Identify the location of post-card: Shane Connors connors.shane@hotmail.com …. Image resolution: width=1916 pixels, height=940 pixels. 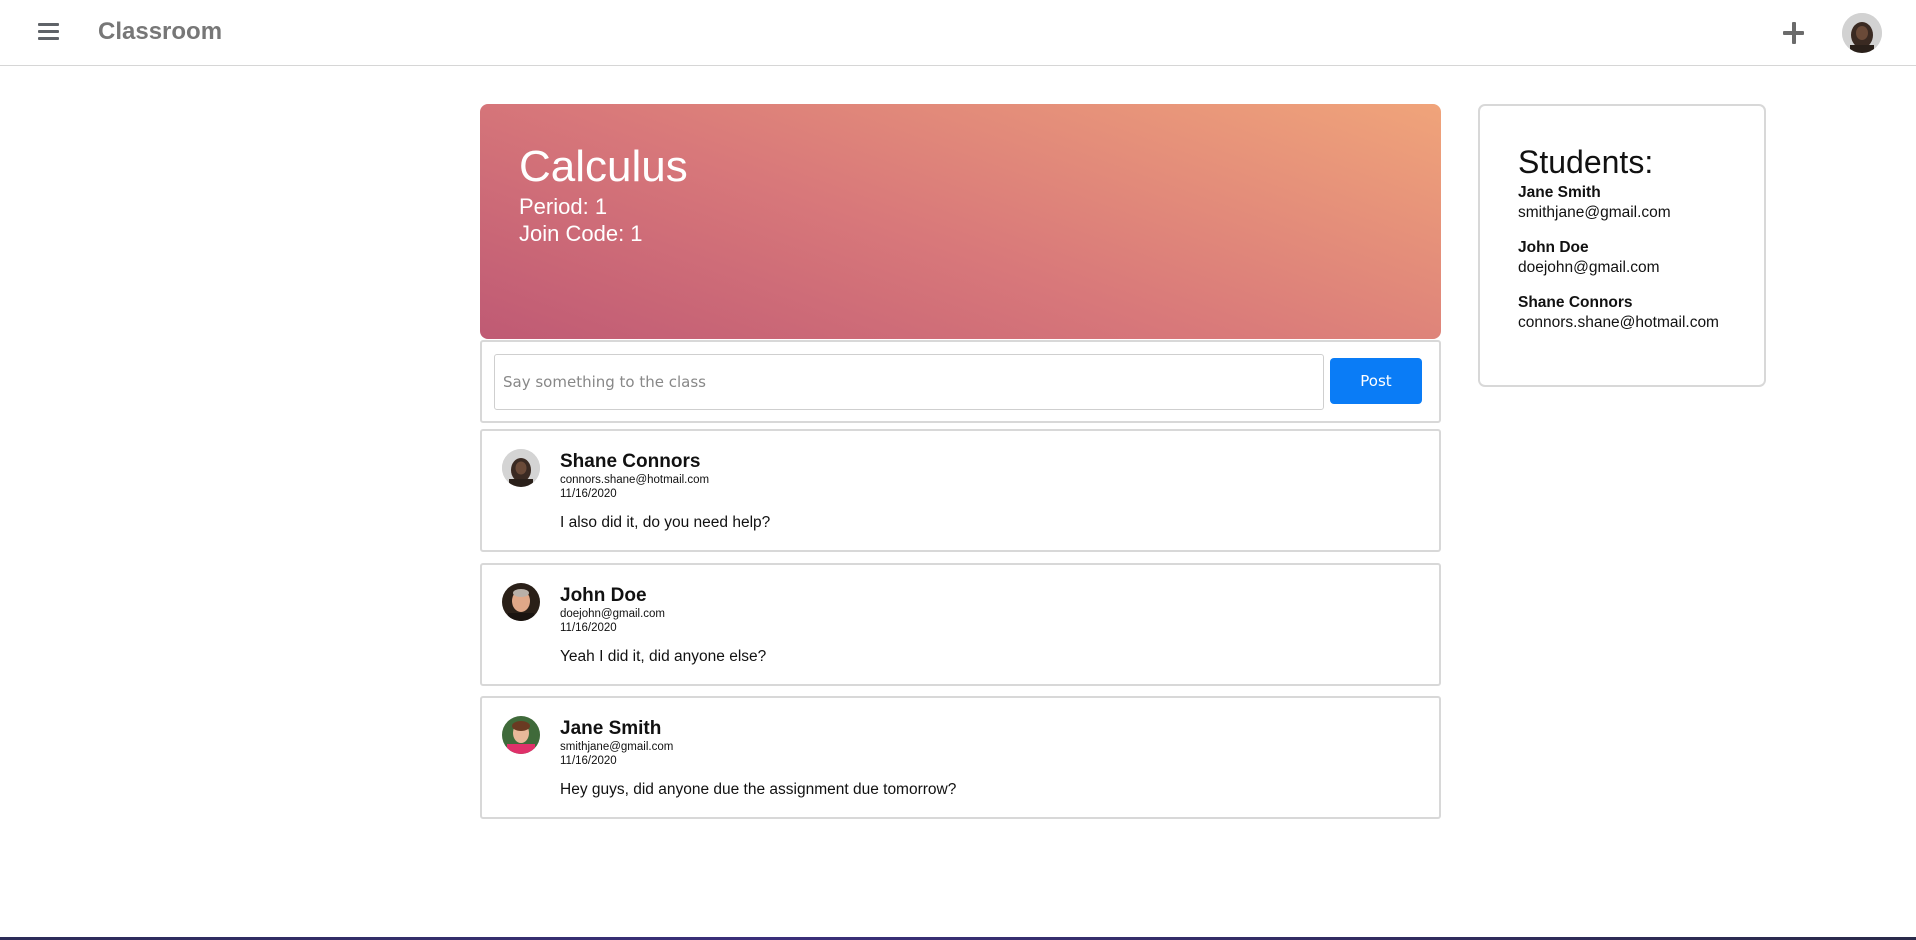
(960, 490).